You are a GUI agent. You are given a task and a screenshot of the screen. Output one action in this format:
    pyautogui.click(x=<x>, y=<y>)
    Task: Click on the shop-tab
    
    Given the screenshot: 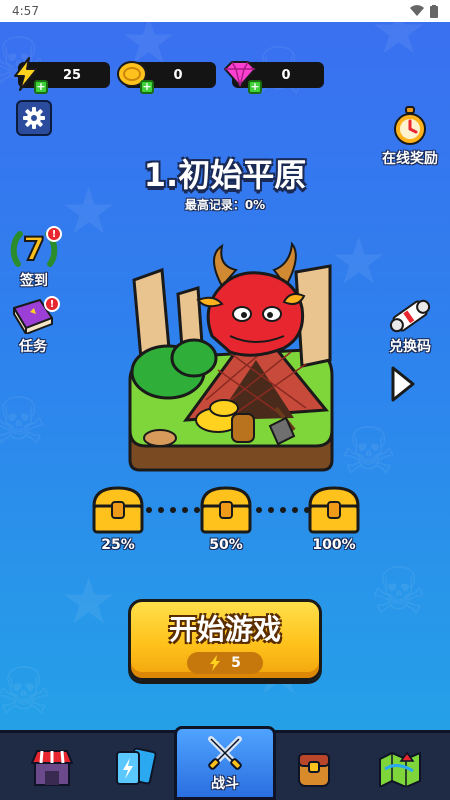 What is the action you would take?
    pyautogui.click(x=52, y=767)
    